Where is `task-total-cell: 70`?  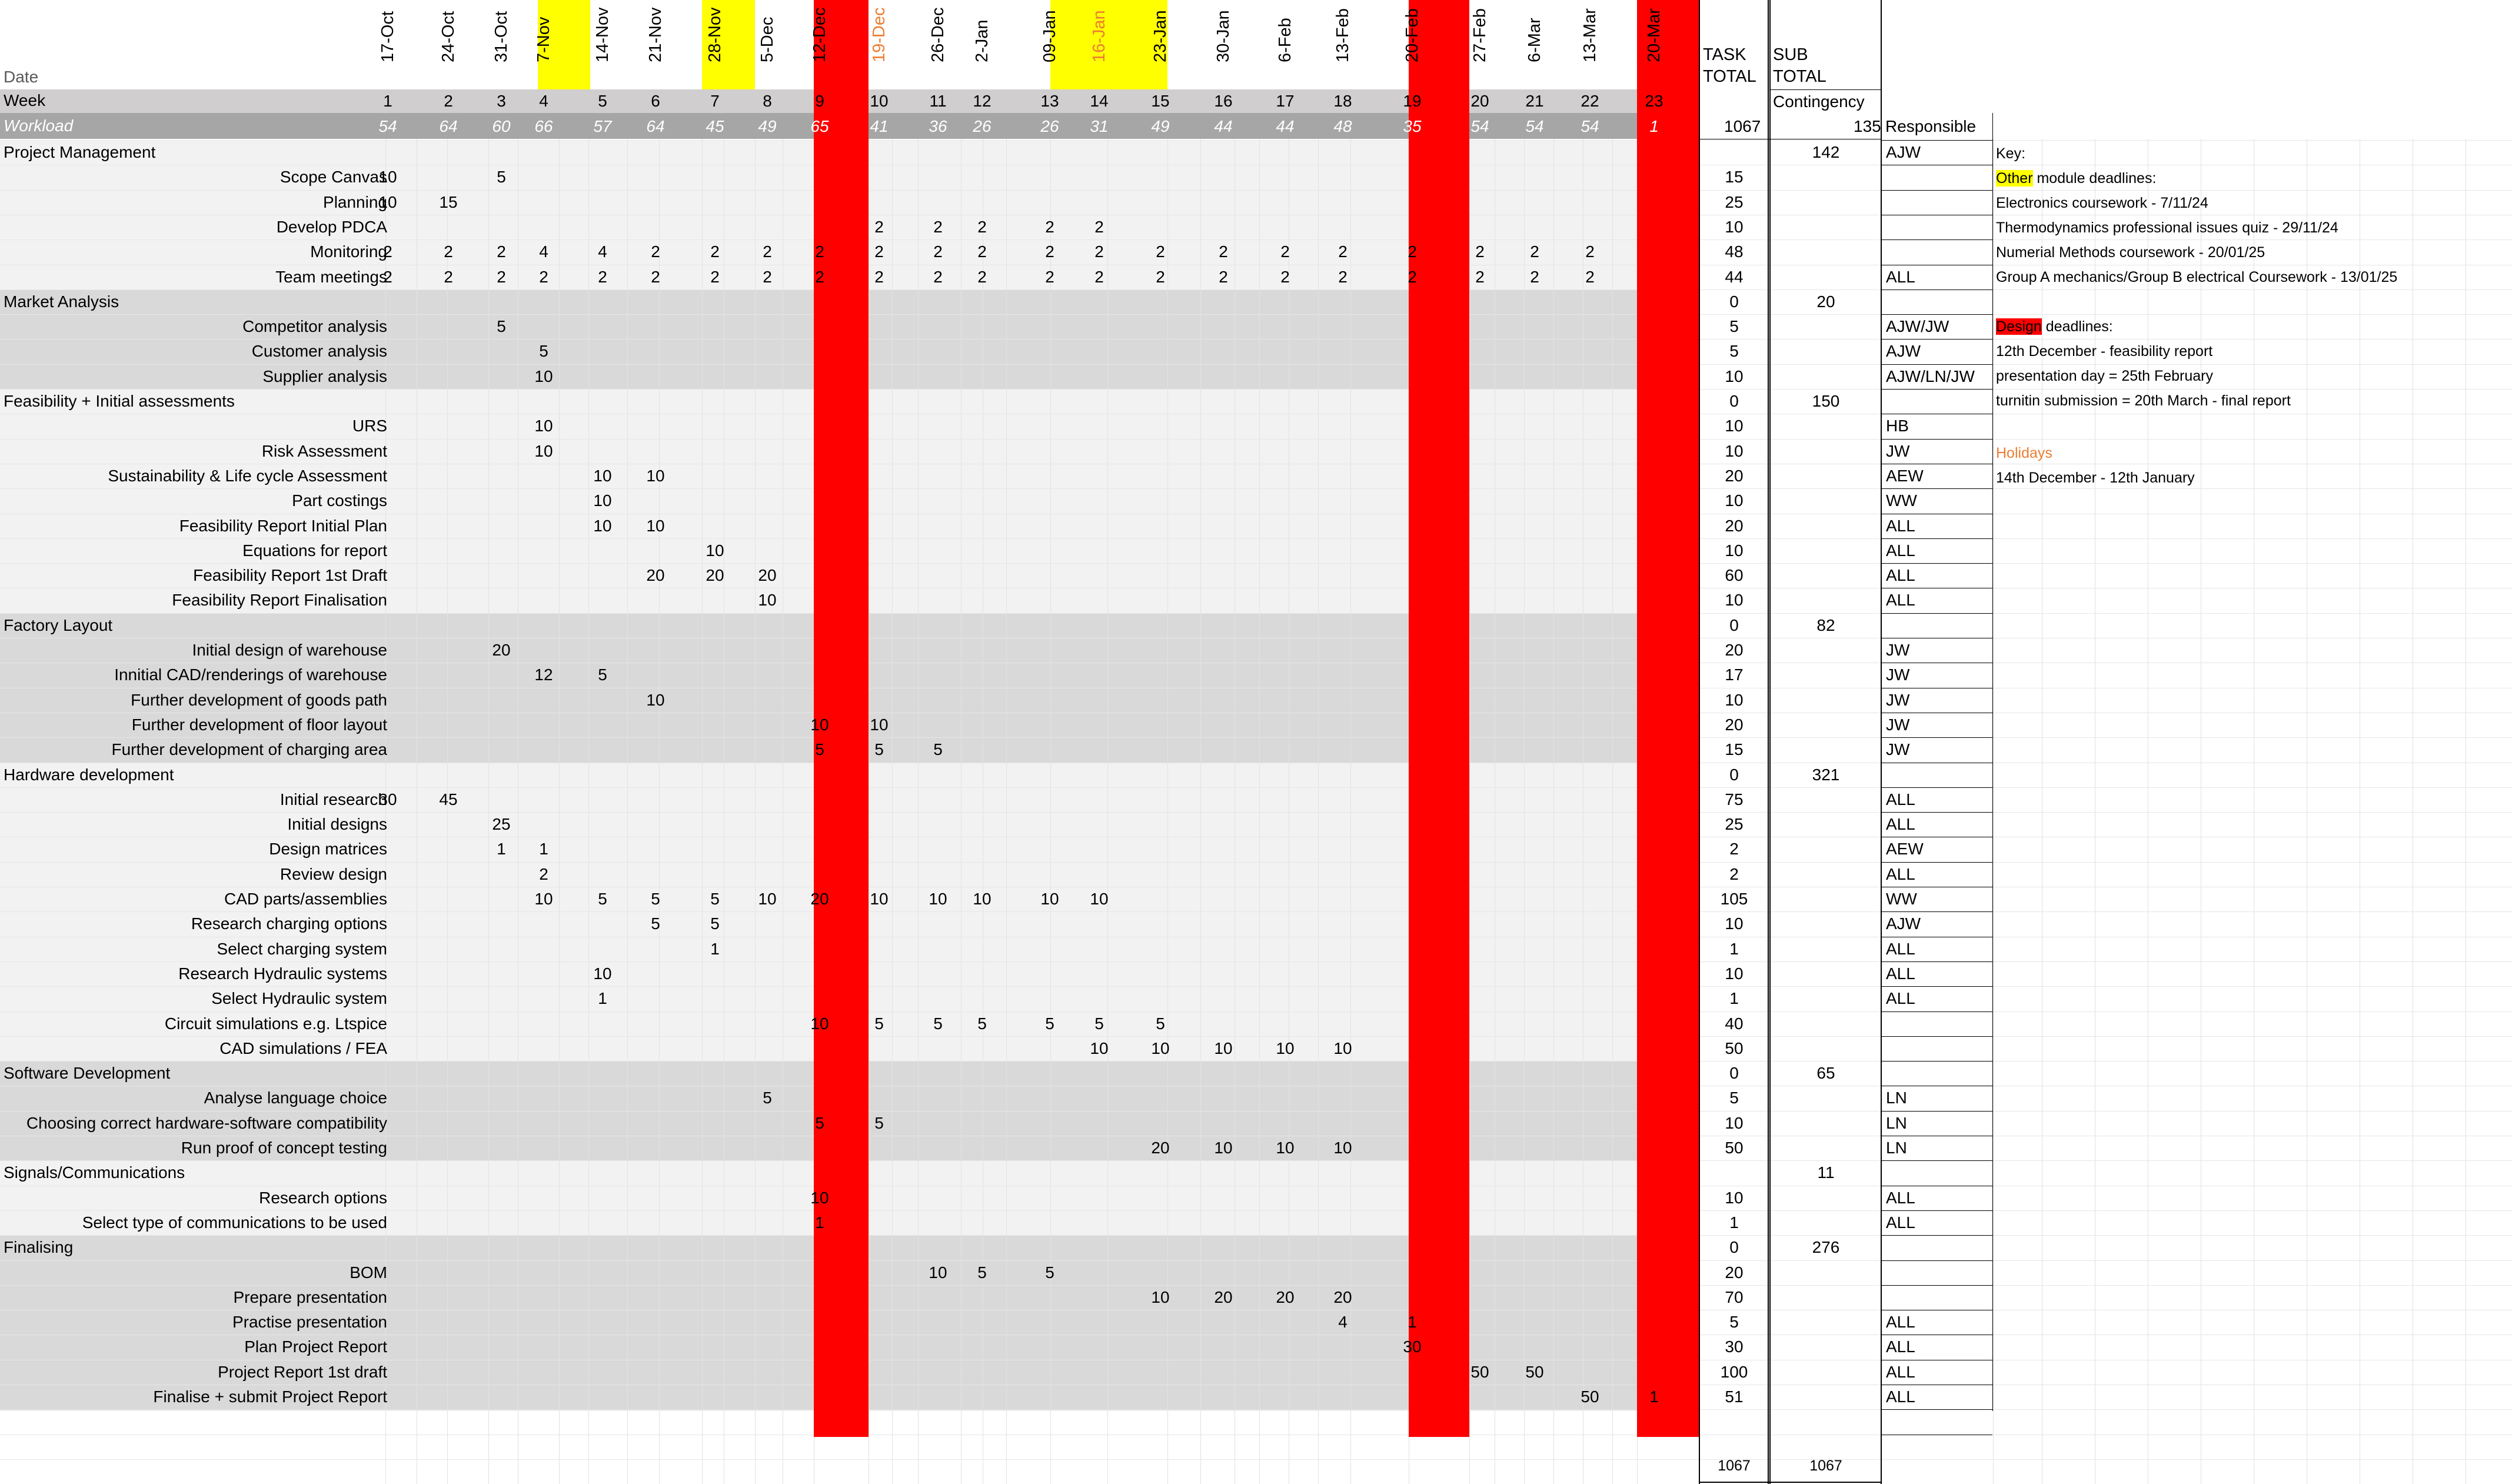 task-total-cell: 70 is located at coordinates (1735, 1297).